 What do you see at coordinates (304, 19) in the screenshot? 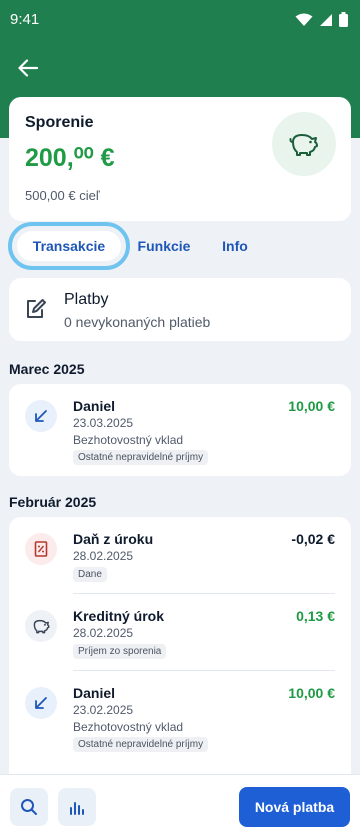
I see `wifi-icon` at bounding box center [304, 19].